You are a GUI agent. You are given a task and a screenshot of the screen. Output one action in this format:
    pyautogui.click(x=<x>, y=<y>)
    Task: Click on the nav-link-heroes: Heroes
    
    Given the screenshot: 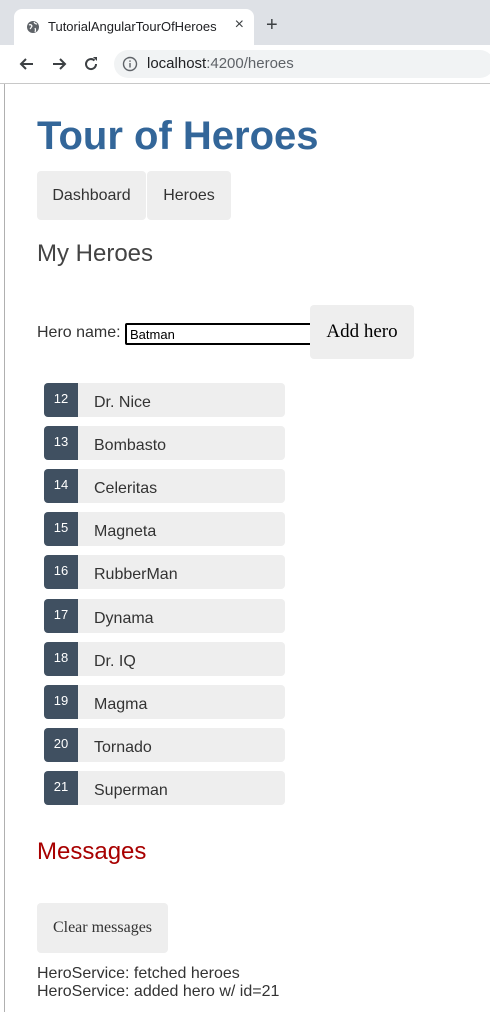 What is the action you would take?
    pyautogui.click(x=189, y=195)
    